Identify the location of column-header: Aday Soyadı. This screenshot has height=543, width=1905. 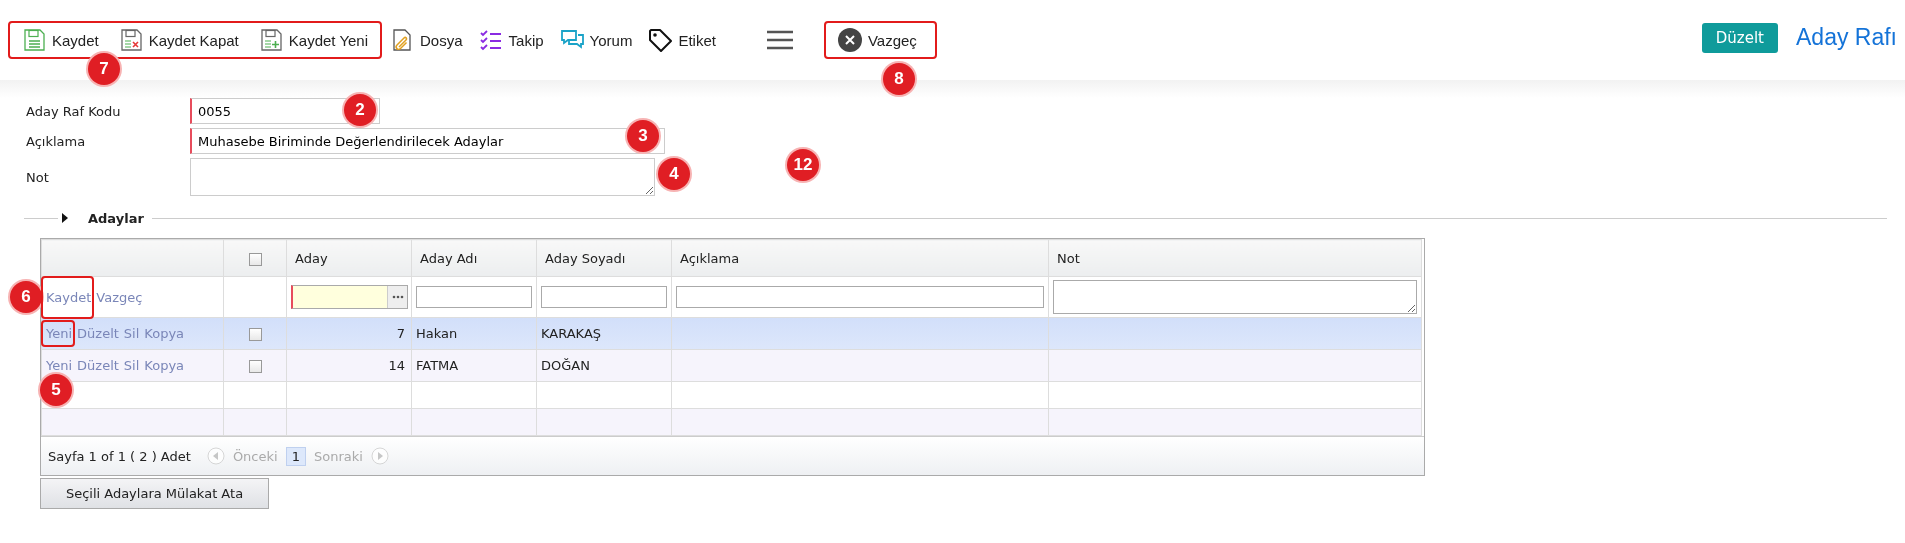
(604, 258).